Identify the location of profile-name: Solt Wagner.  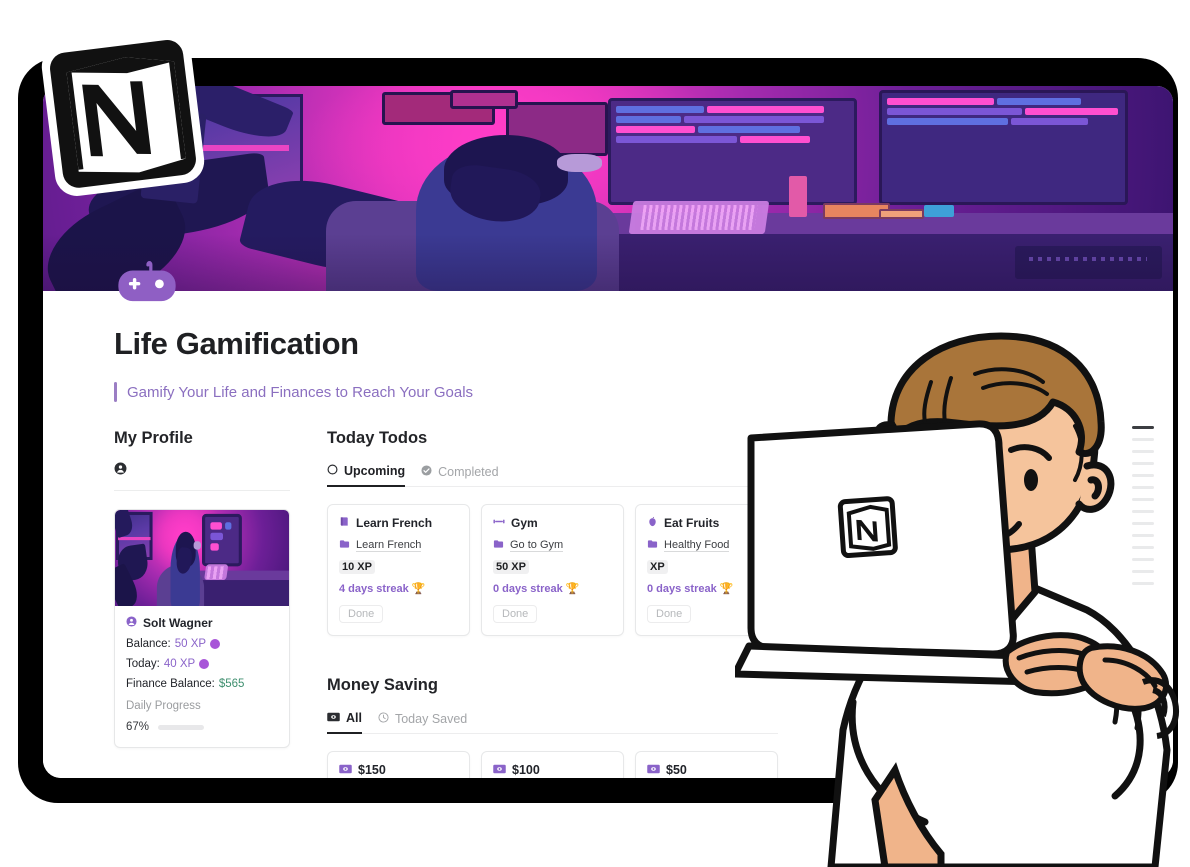
(178, 623).